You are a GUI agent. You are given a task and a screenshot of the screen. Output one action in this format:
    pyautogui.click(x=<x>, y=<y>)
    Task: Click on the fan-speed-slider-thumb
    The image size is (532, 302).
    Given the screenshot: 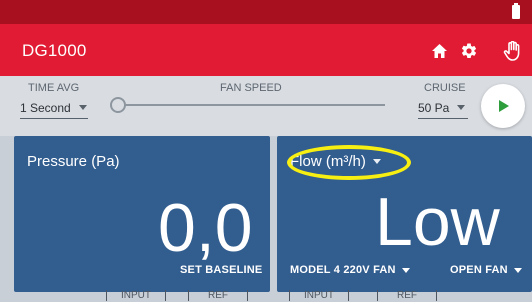 What is the action you would take?
    pyautogui.click(x=118, y=105)
    